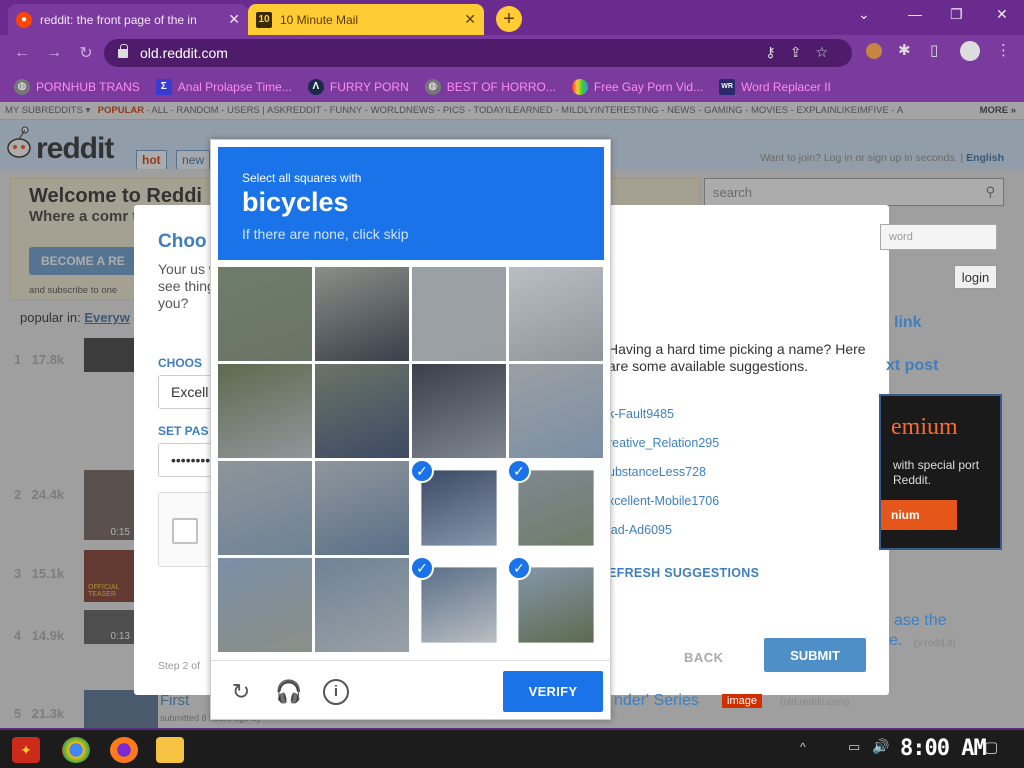 Image resolution: width=1024 pixels, height=768 pixels. What do you see at coordinates (775, 86) in the screenshot?
I see `bookmark-6: WR Word Replacer II` at bounding box center [775, 86].